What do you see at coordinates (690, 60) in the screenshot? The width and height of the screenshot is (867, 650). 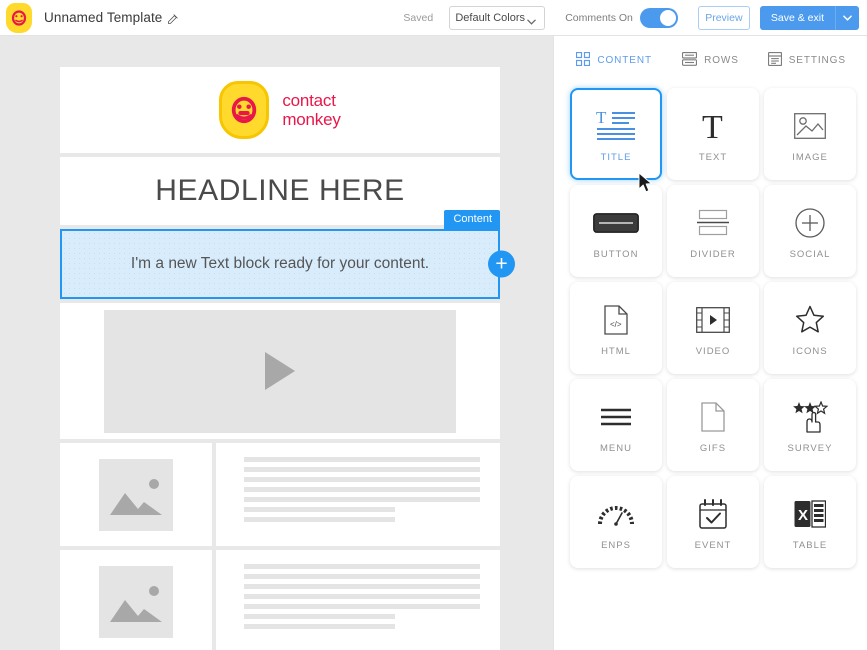 I see `rows-stack-icon` at bounding box center [690, 60].